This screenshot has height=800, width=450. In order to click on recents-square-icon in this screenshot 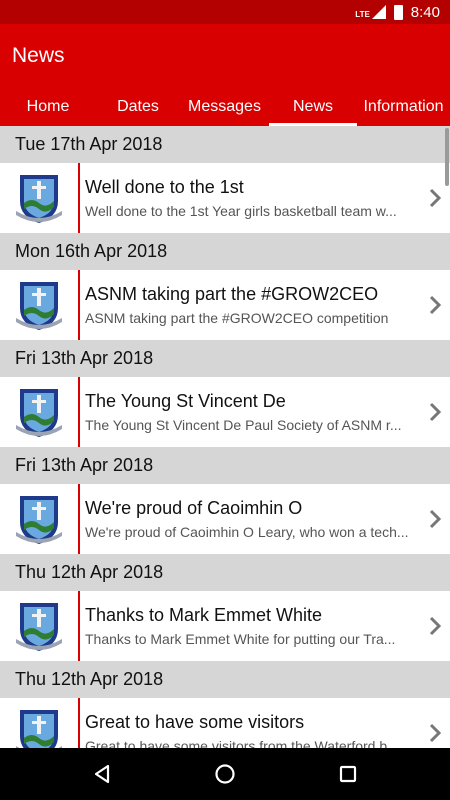, I will do `click(348, 774)`.